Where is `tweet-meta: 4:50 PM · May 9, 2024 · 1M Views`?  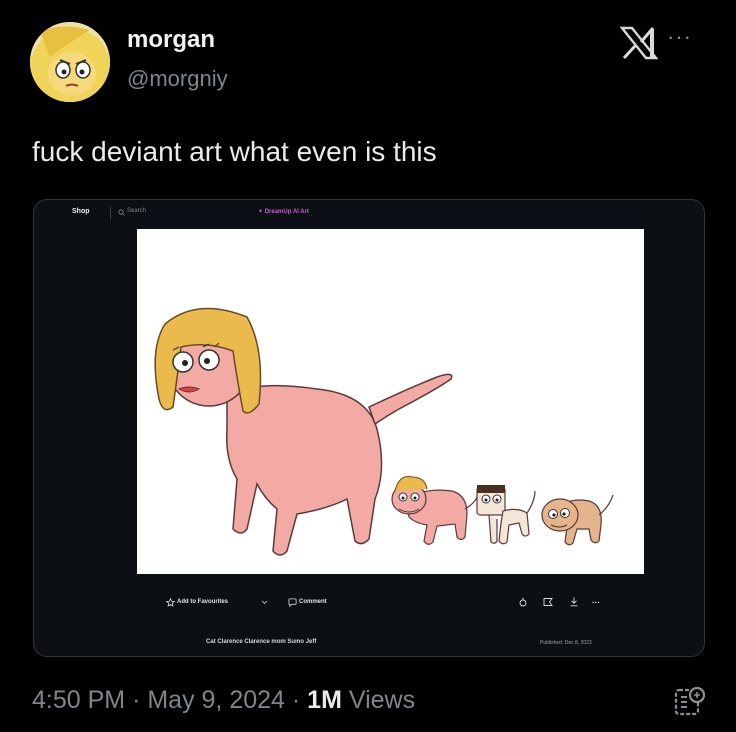
tweet-meta: 4:50 PM · May 9, 2024 · 1M Views is located at coordinates (223, 700).